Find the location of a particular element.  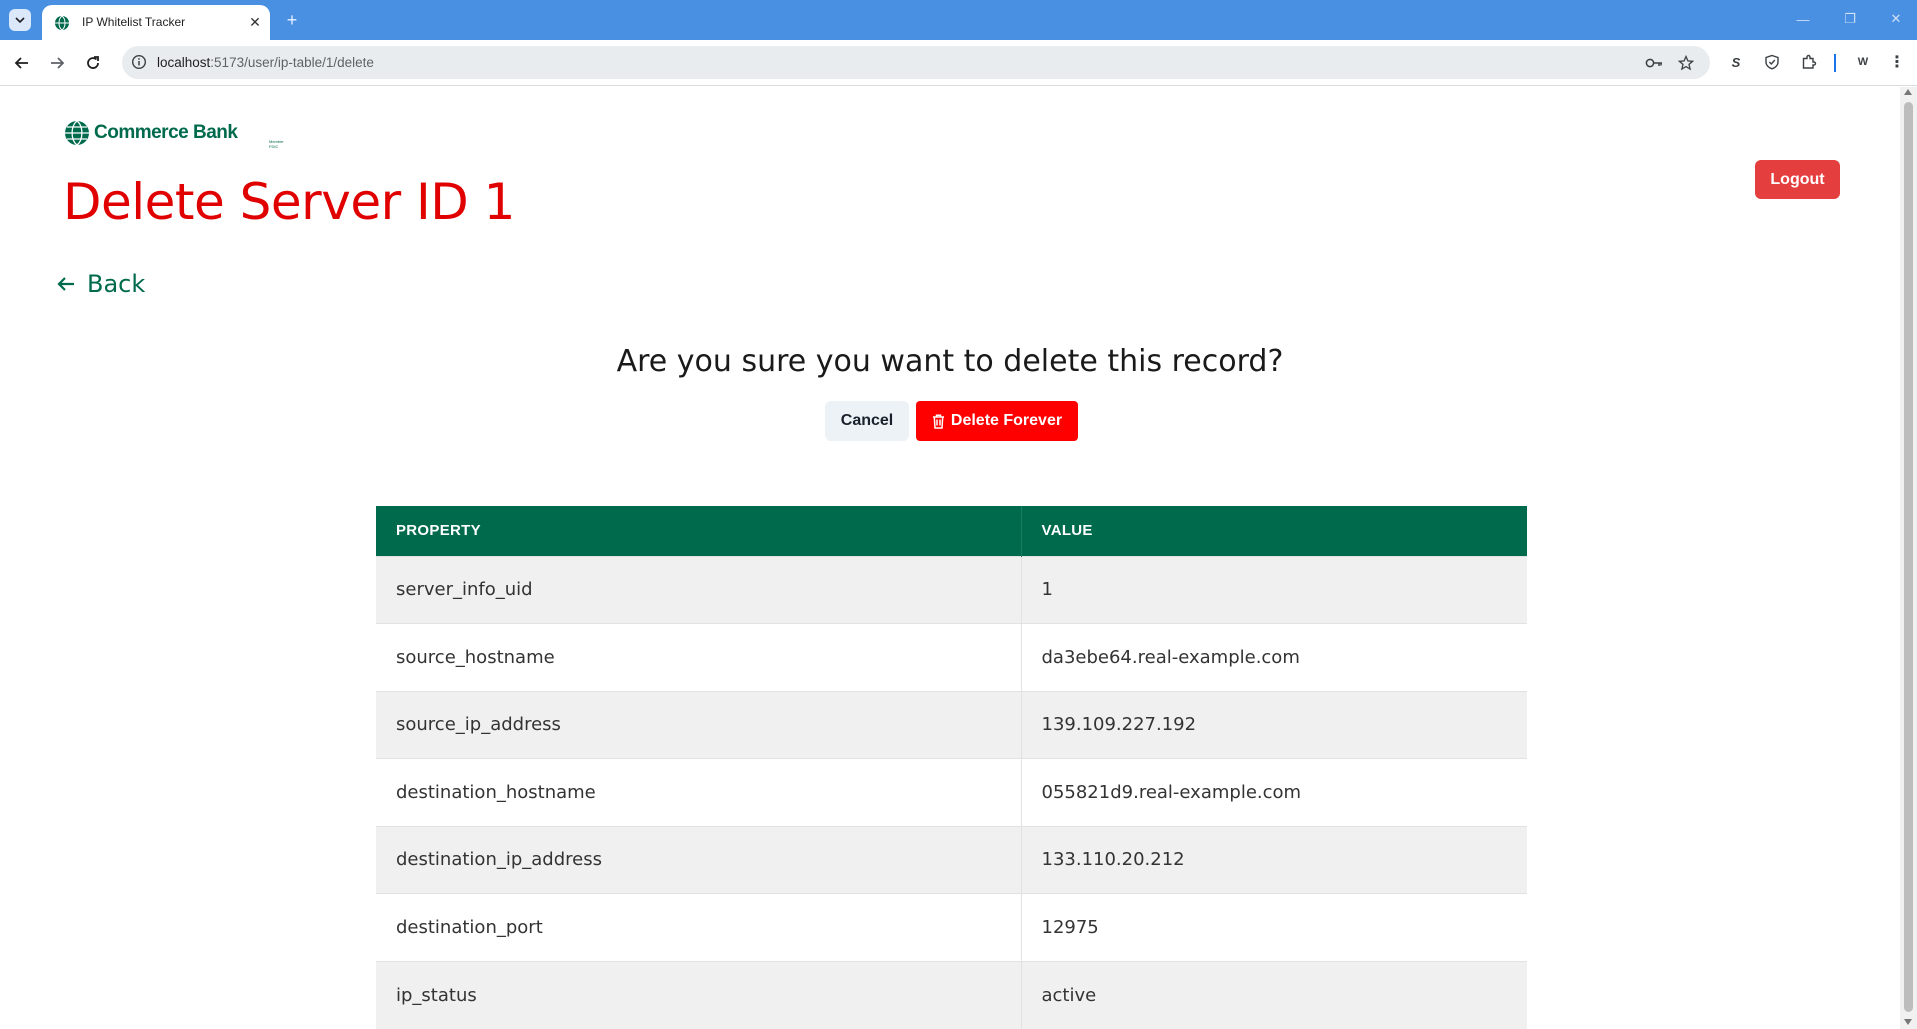

table-row: source_ip_address 139.109.227.192 is located at coordinates (951, 724).